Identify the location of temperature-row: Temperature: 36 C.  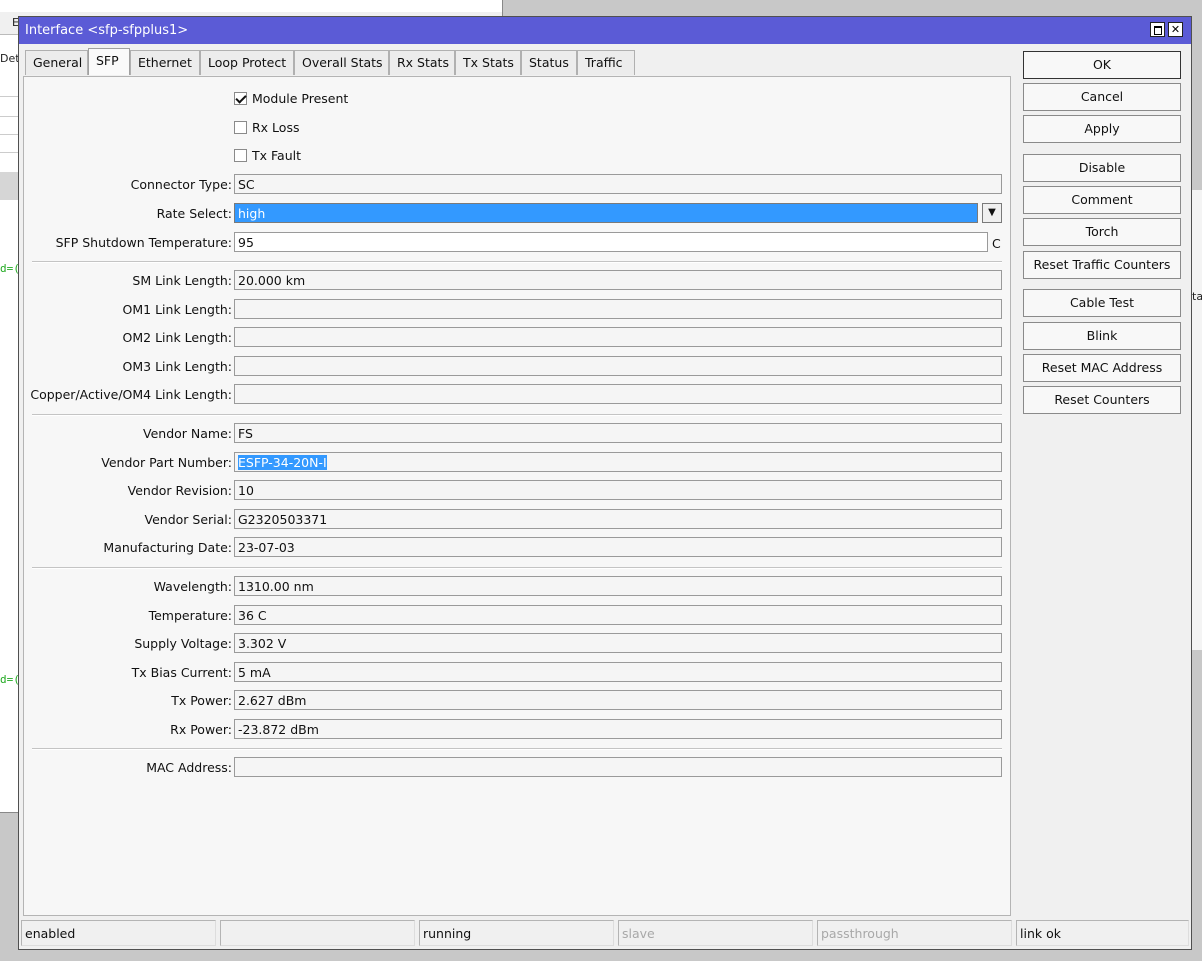
(517, 616).